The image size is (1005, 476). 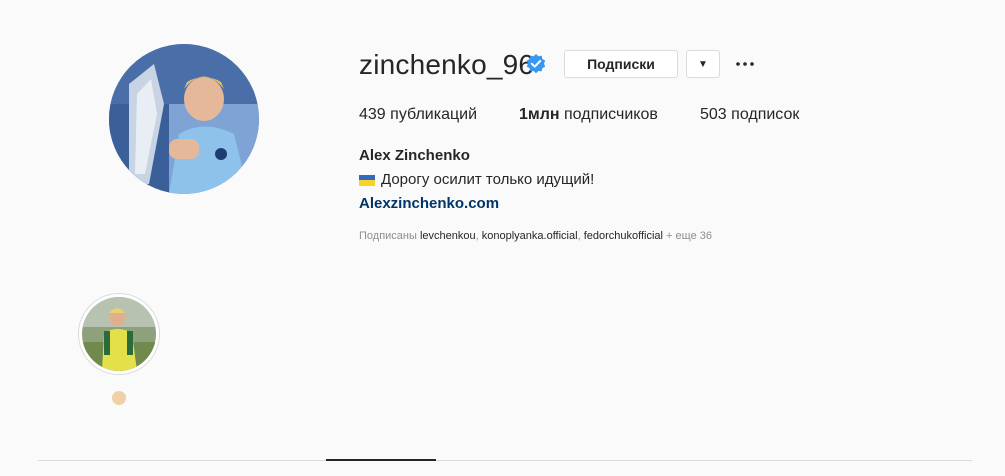 What do you see at coordinates (448, 236) in the screenshot?
I see `followed-by-user: levchenkou` at bounding box center [448, 236].